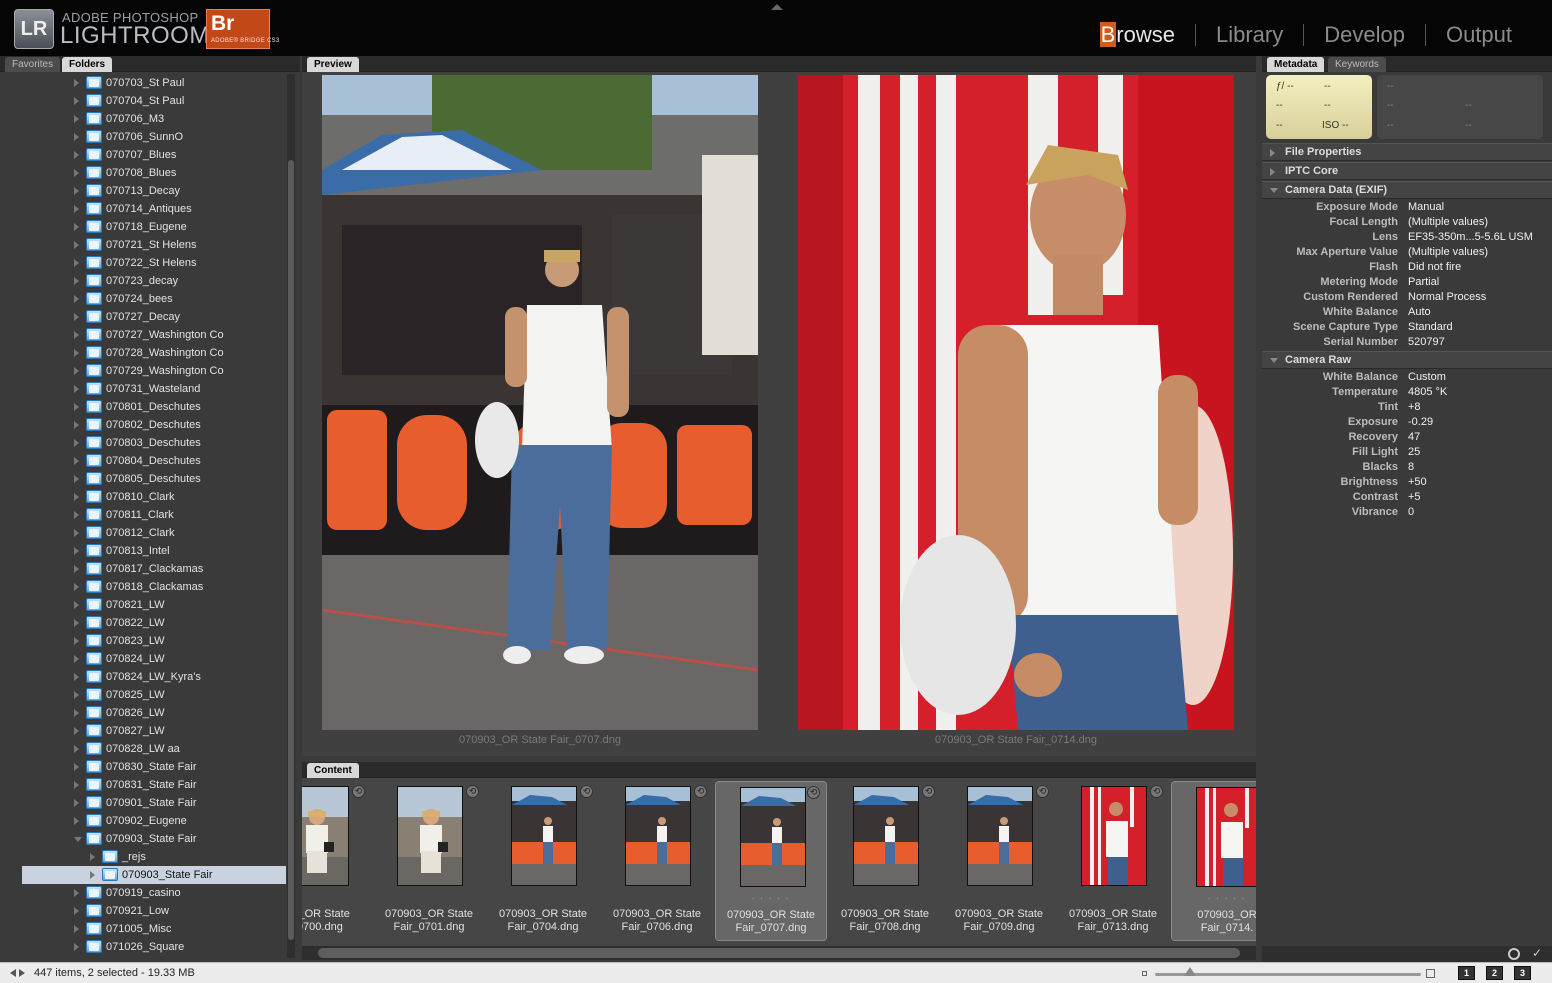 This screenshot has width=1552, height=983. What do you see at coordinates (1514, 954) in the screenshot?
I see `cancel-icon` at bounding box center [1514, 954].